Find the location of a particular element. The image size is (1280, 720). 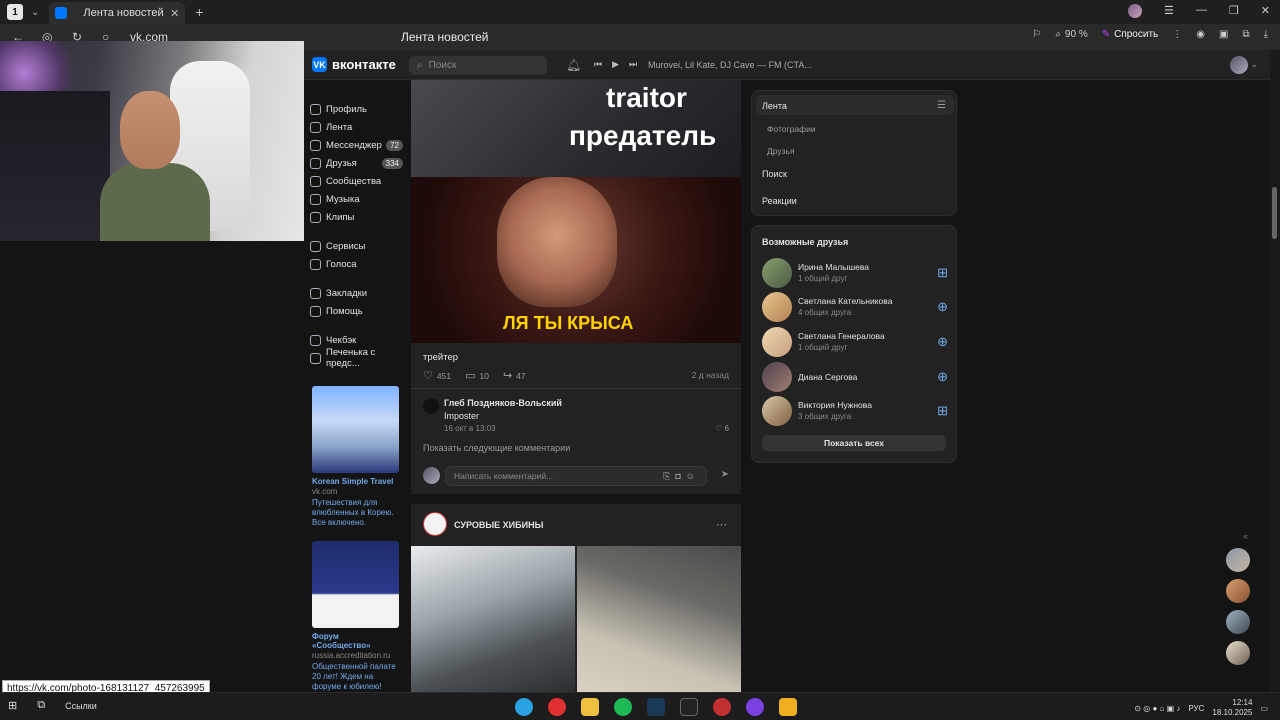

clock: 12:14 18.10.2025 is located at coordinates (1232, 708).